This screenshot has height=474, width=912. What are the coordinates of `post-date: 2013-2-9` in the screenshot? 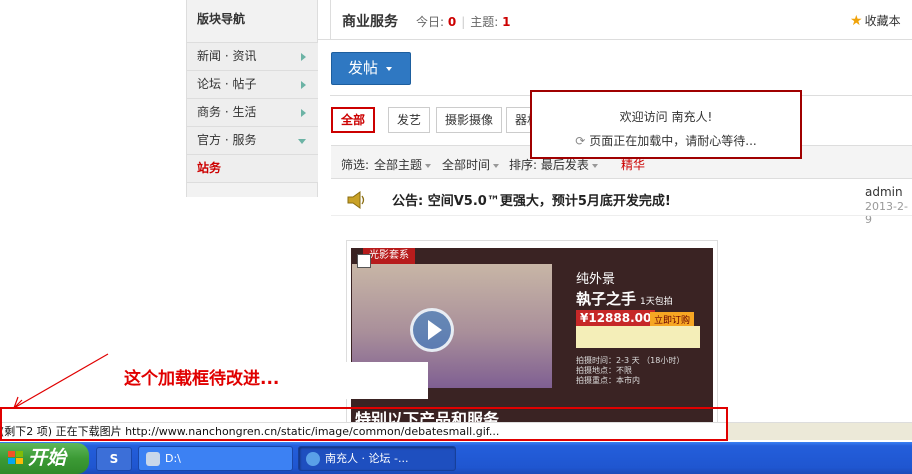 It's located at (886, 213).